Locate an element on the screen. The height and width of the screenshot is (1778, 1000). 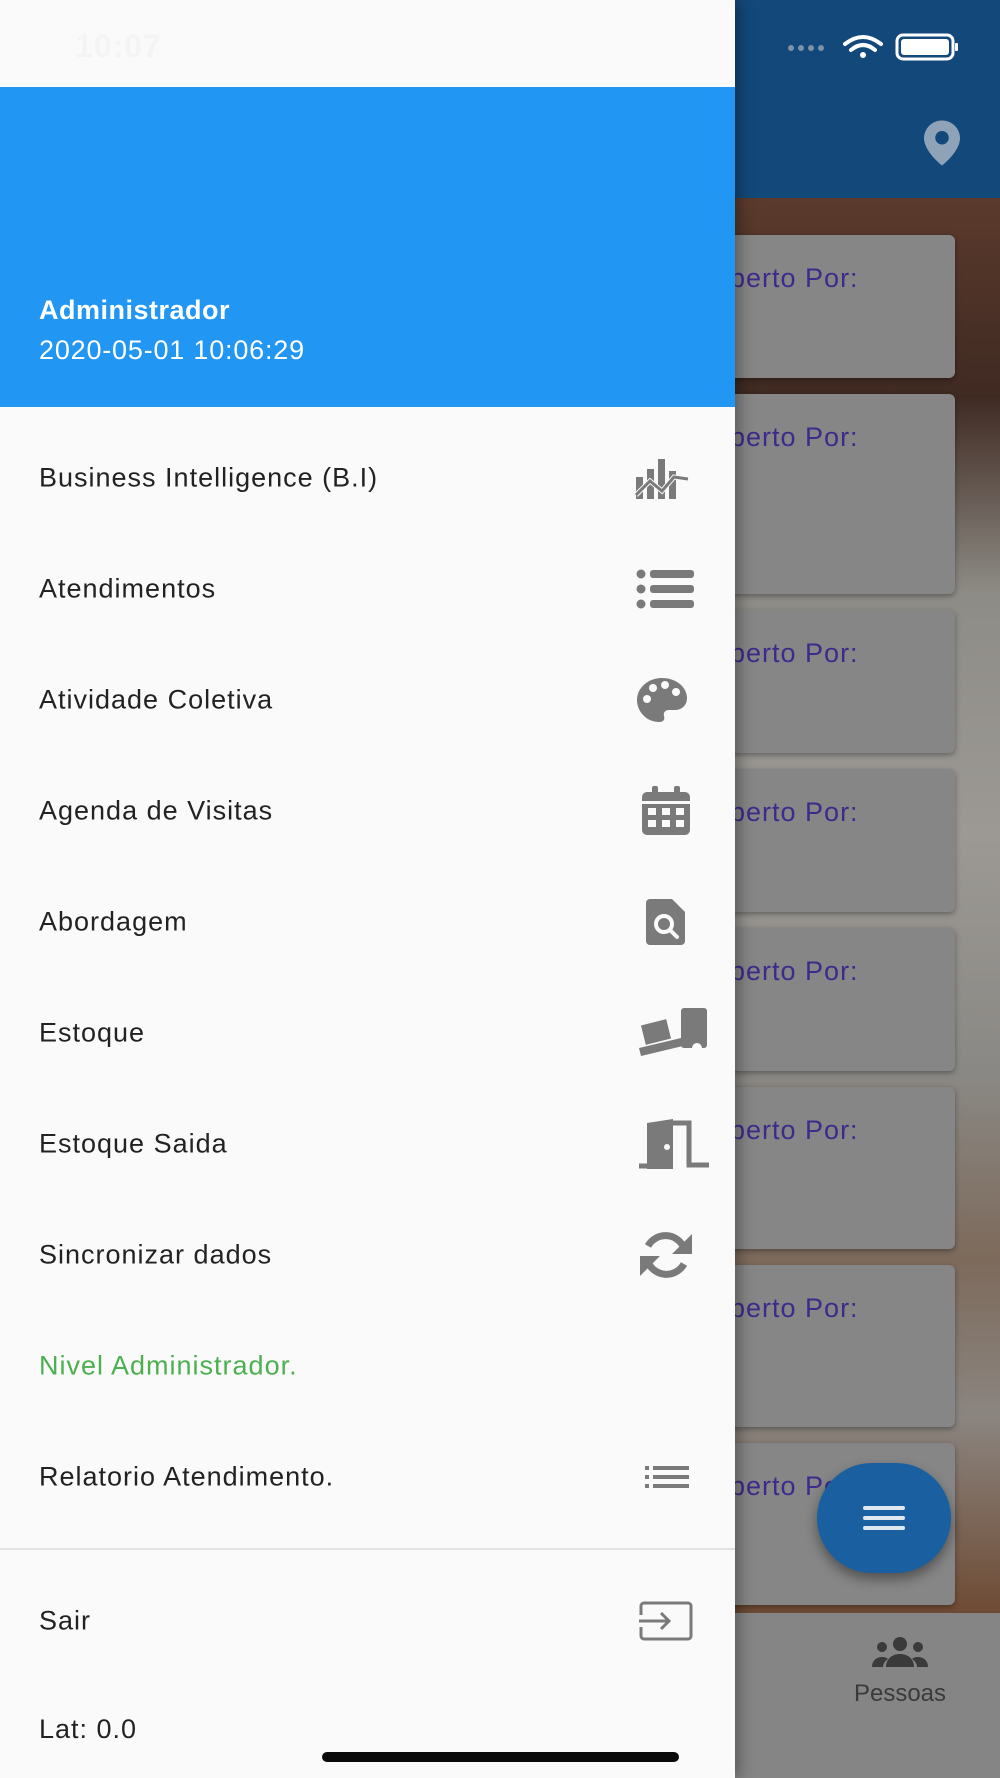
calendar-icon is located at coordinates (666, 810).